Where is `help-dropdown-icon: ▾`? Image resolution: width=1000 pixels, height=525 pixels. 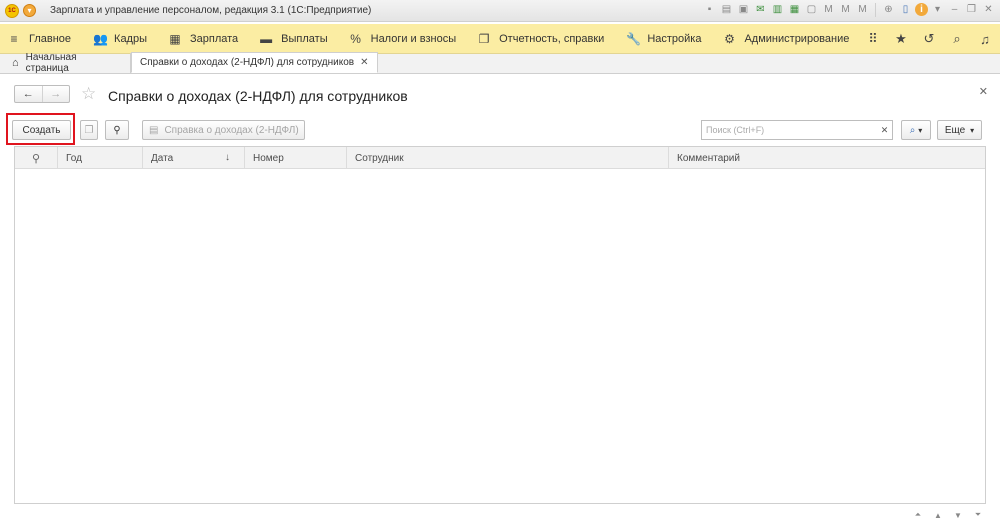 help-dropdown-icon: ▾ is located at coordinates (937, 9).